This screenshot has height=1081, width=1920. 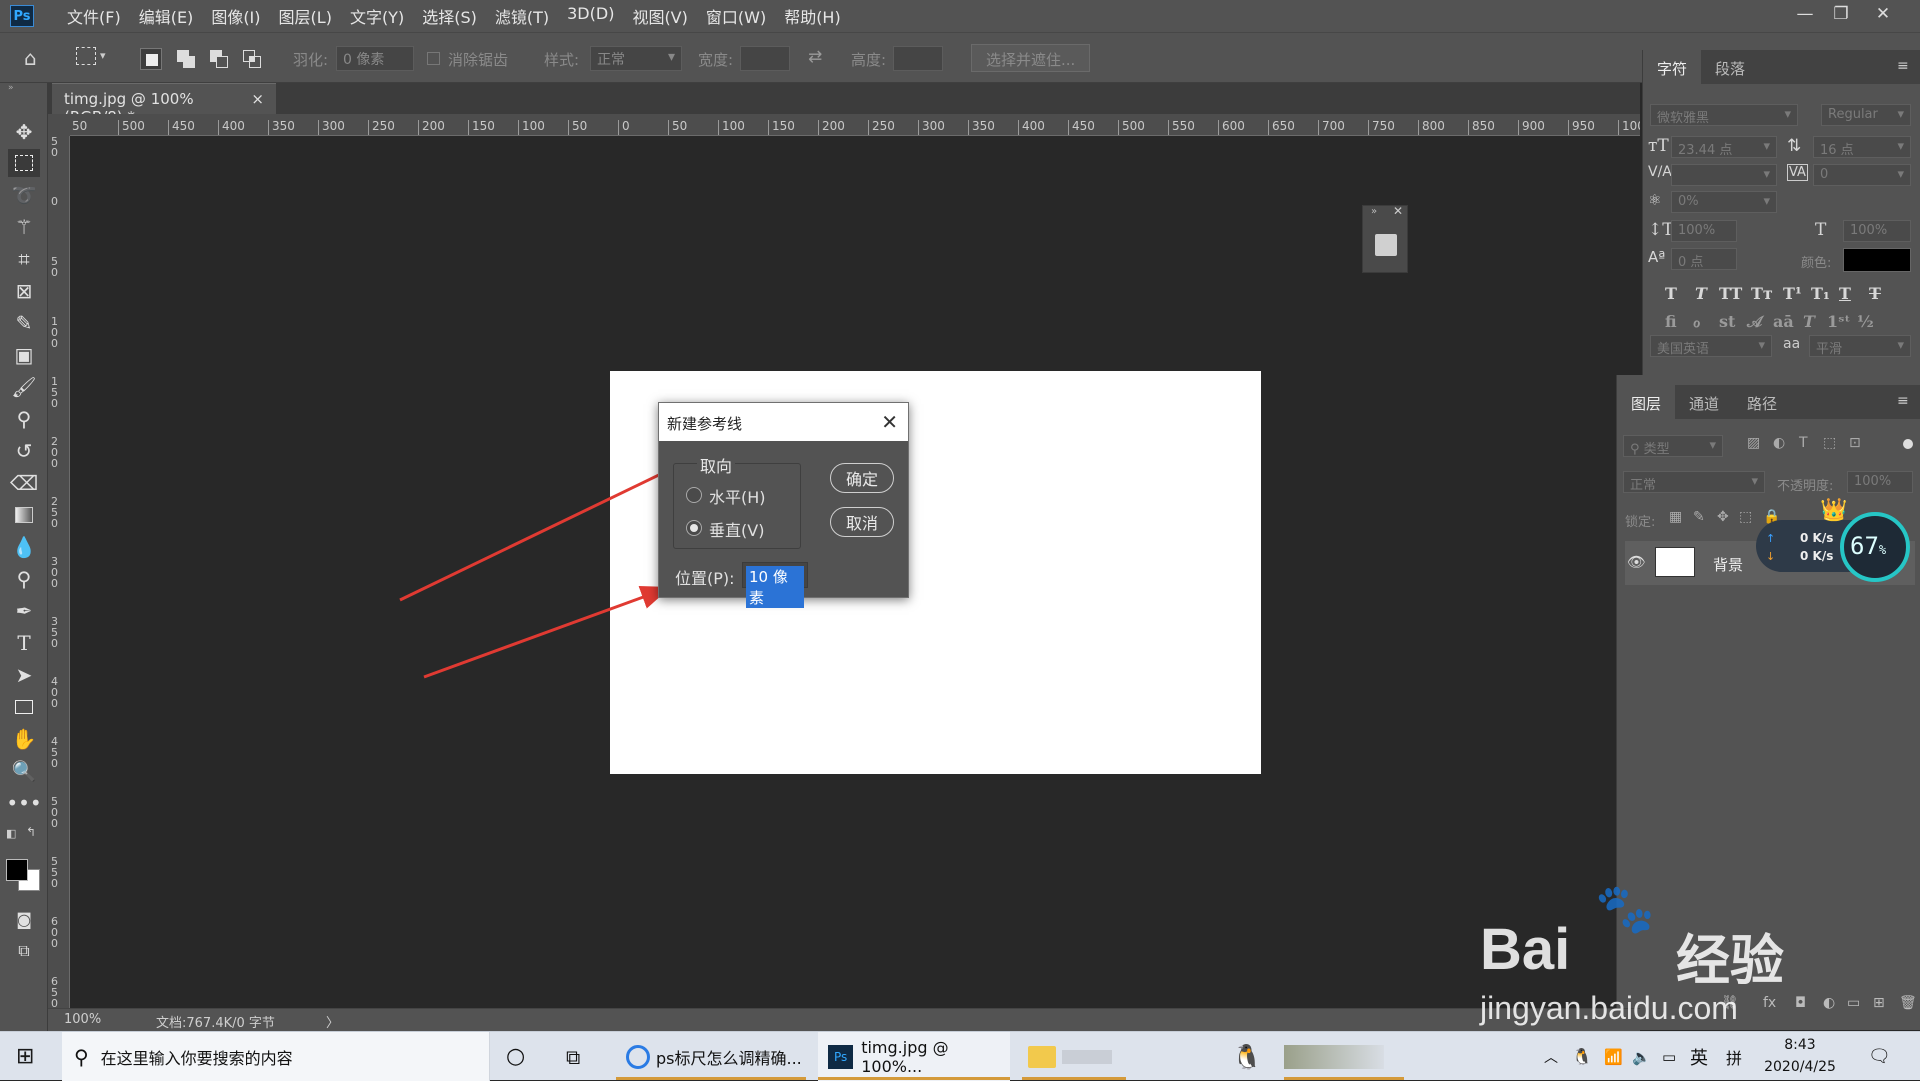 I want to click on ime-mode: 拼, so click(x=1734, y=1056).